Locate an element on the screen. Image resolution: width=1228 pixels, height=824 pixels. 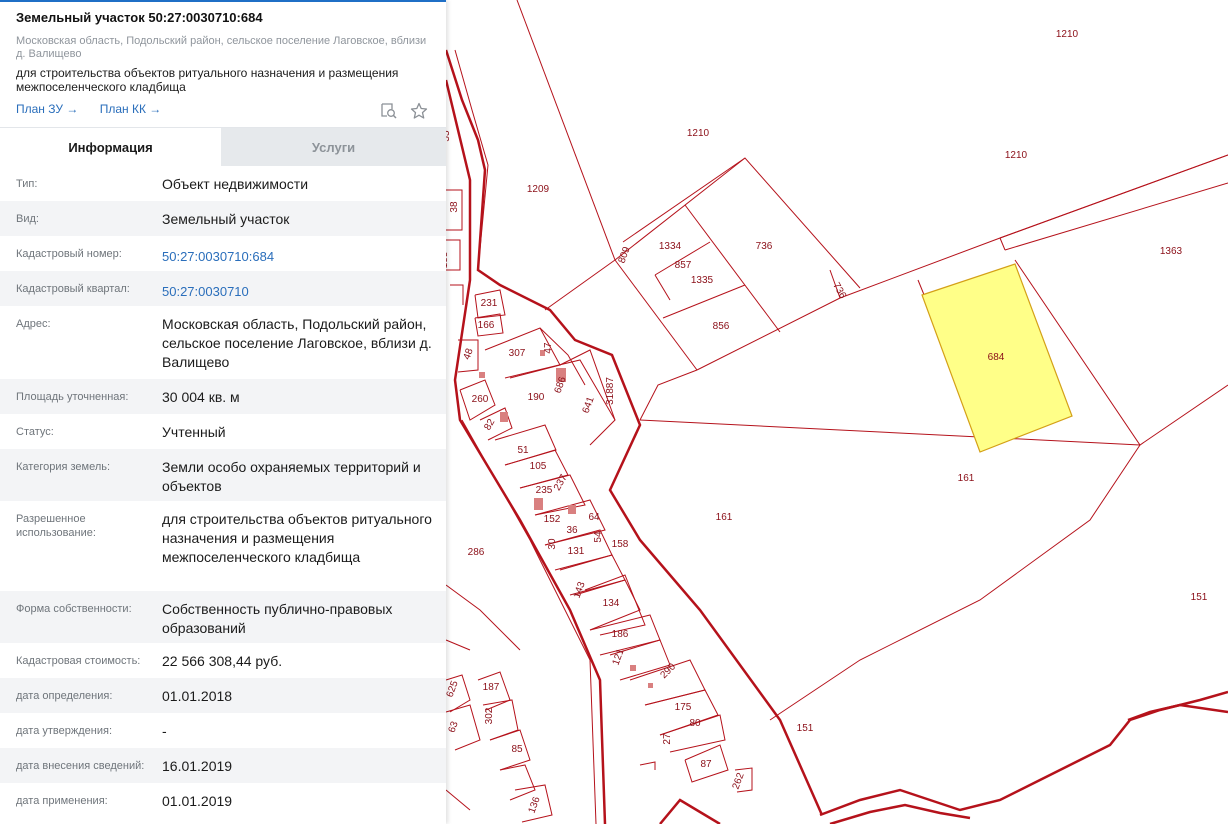
parcel-label: 231 is located at coordinates (489, 303).